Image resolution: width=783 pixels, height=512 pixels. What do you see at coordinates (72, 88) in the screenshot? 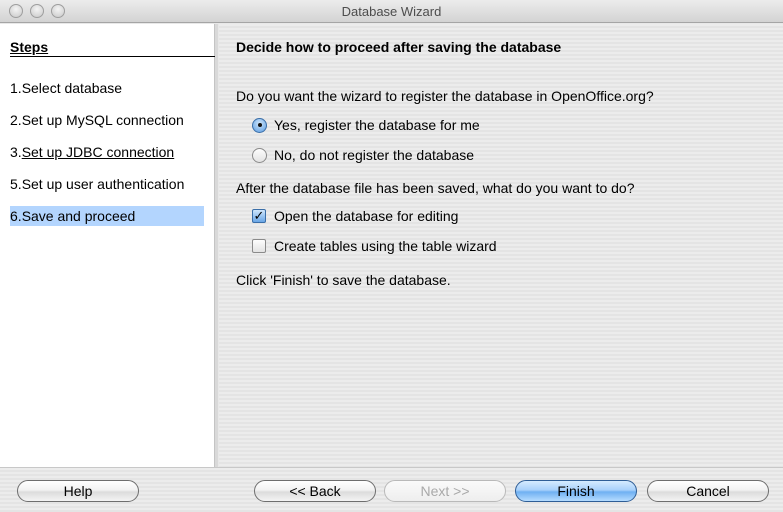
I see `step-label: Select database` at bounding box center [72, 88].